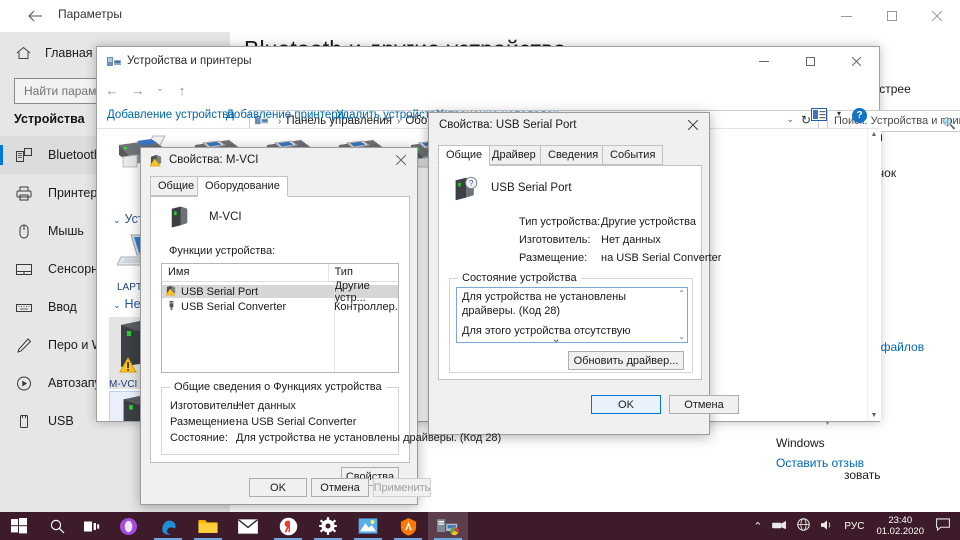 The width and height of the screenshot is (960, 540). I want to click on settings-titlebar: Параметры, so click(480, 16).